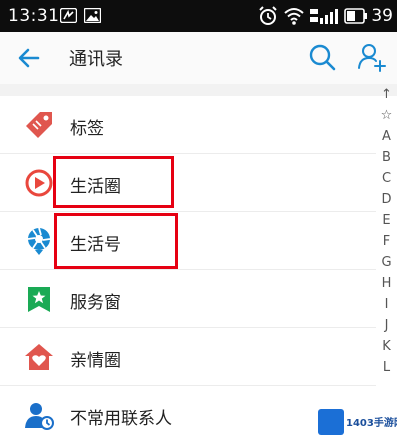 The width and height of the screenshot is (397, 445). What do you see at coordinates (355, 16) in the screenshot?
I see `battery-icon` at bounding box center [355, 16].